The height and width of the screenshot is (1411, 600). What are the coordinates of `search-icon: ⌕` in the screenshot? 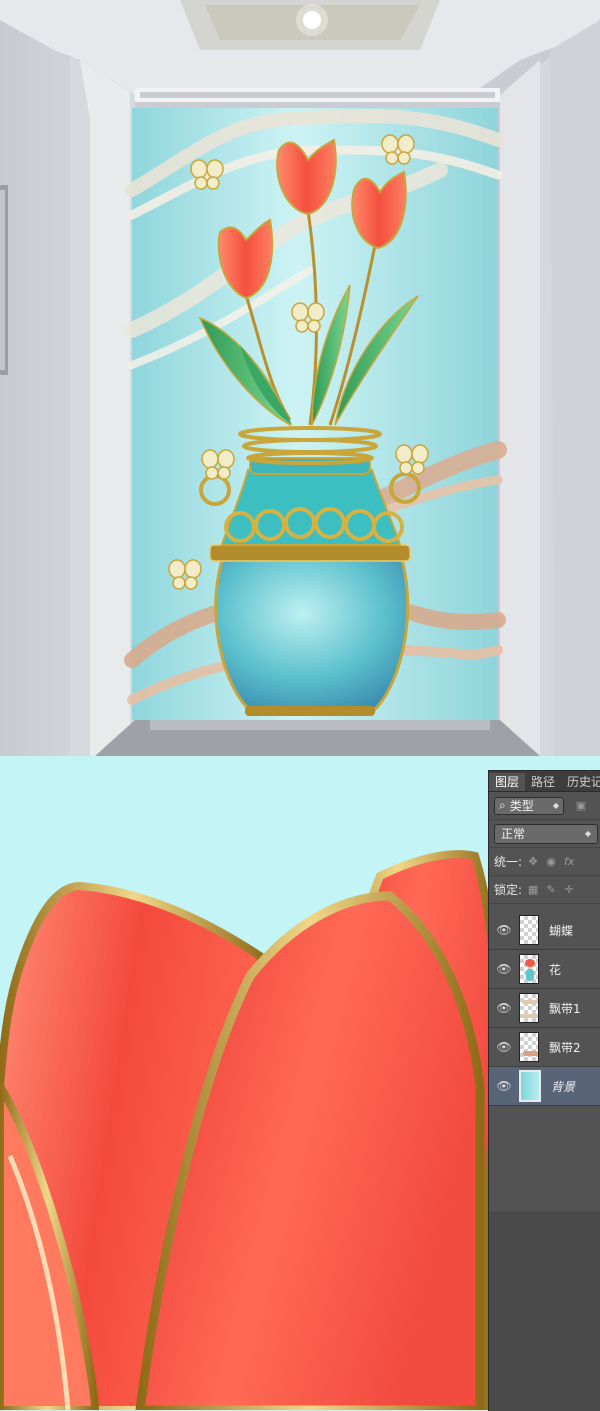 It's located at (502, 805).